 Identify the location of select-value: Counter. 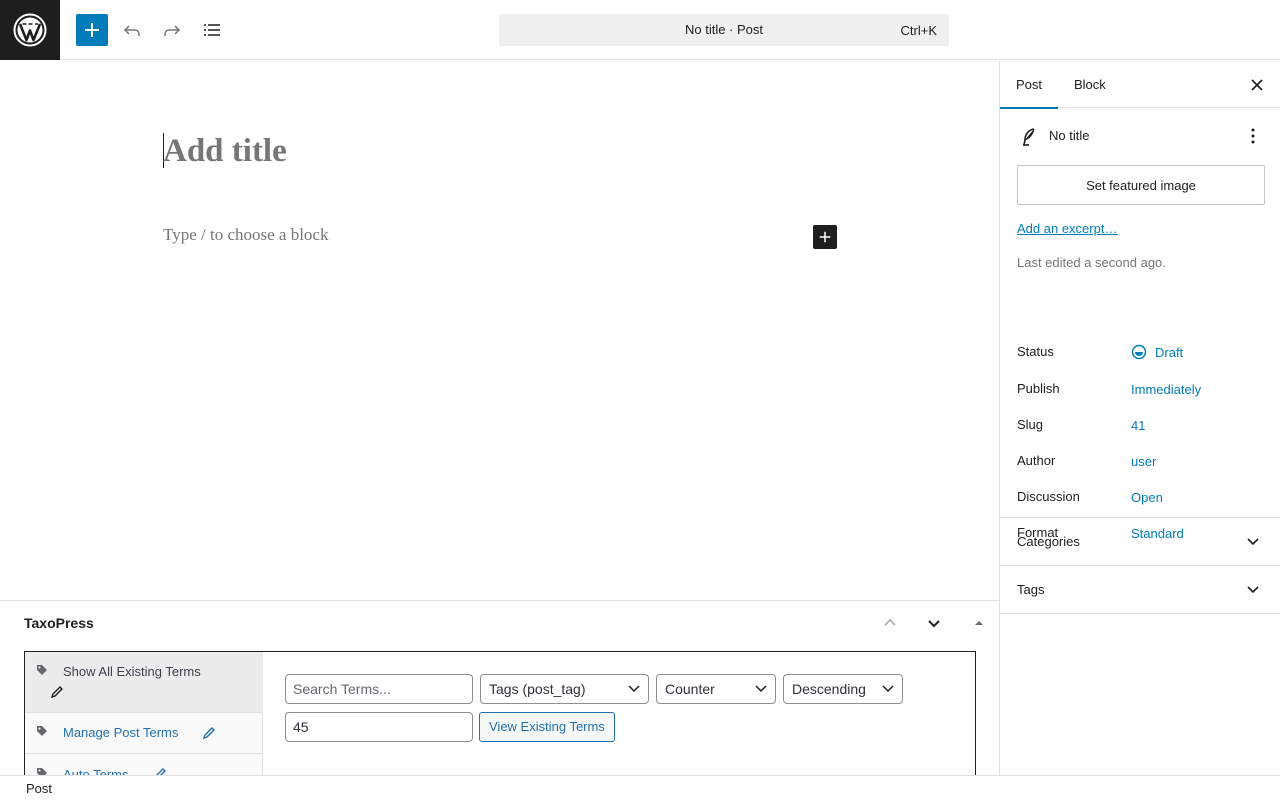
(690, 689).